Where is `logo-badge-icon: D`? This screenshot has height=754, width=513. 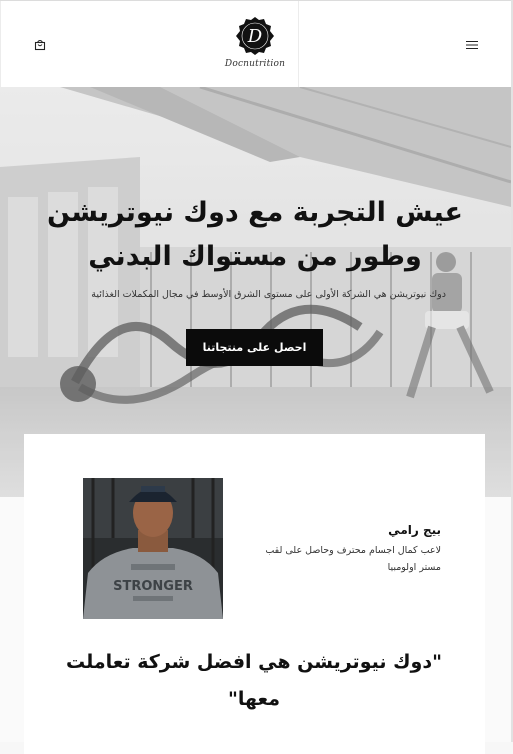
logo-badge-icon: D is located at coordinates (255, 36).